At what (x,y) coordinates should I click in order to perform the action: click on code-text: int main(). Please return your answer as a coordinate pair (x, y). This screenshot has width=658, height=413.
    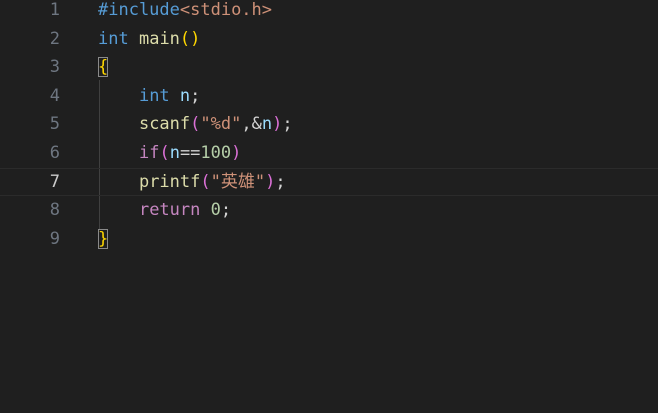
    Looking at the image, I should click on (149, 39).